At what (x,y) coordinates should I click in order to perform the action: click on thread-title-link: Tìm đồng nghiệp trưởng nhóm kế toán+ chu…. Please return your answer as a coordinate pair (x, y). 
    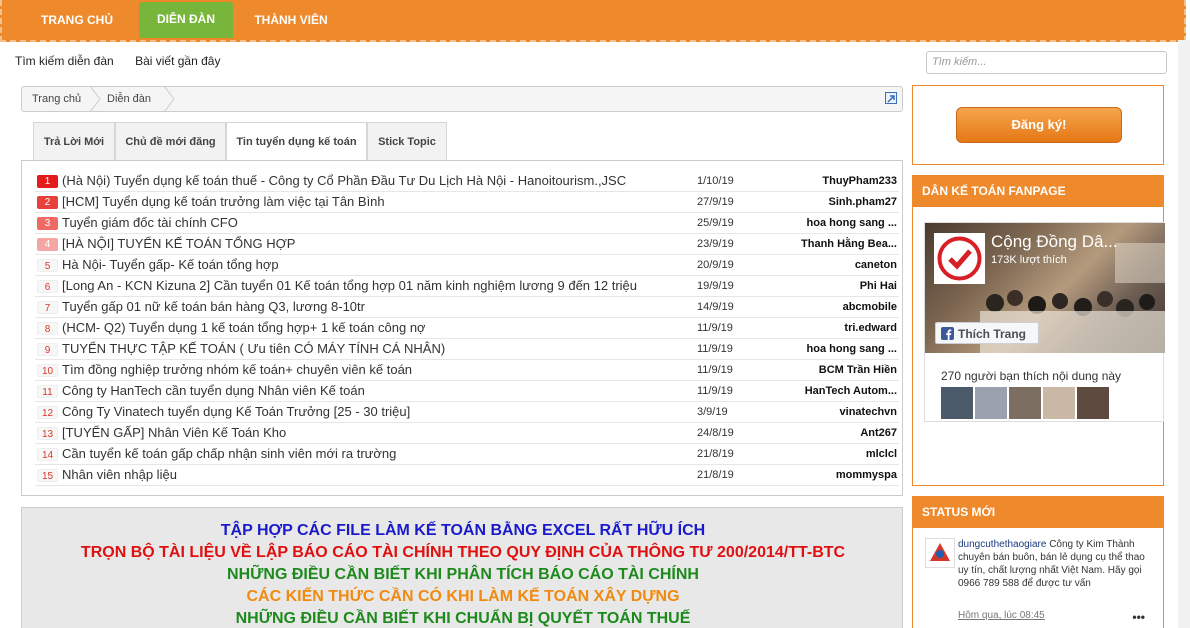
    Looking at the image, I should click on (237, 369).